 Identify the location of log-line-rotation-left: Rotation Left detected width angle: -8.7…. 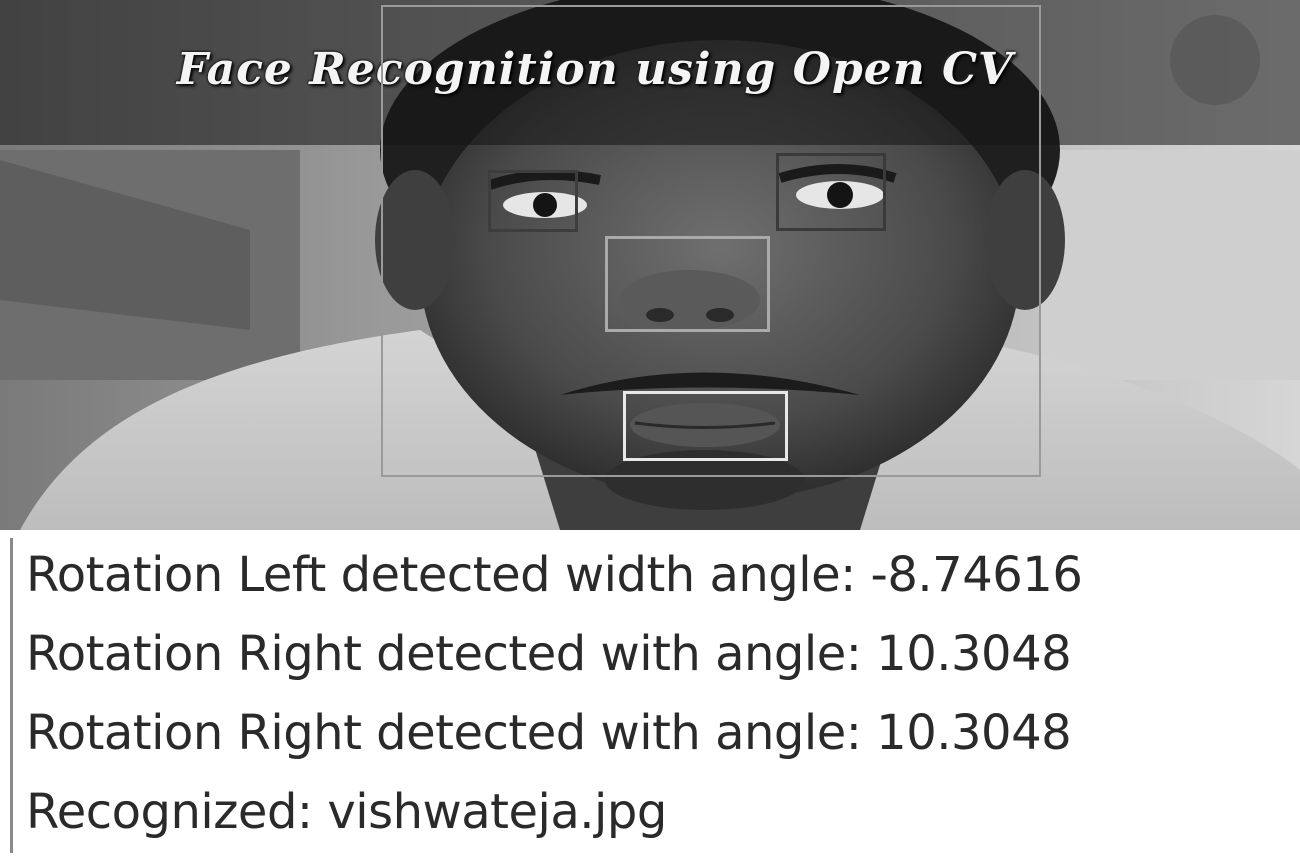
(554, 575).